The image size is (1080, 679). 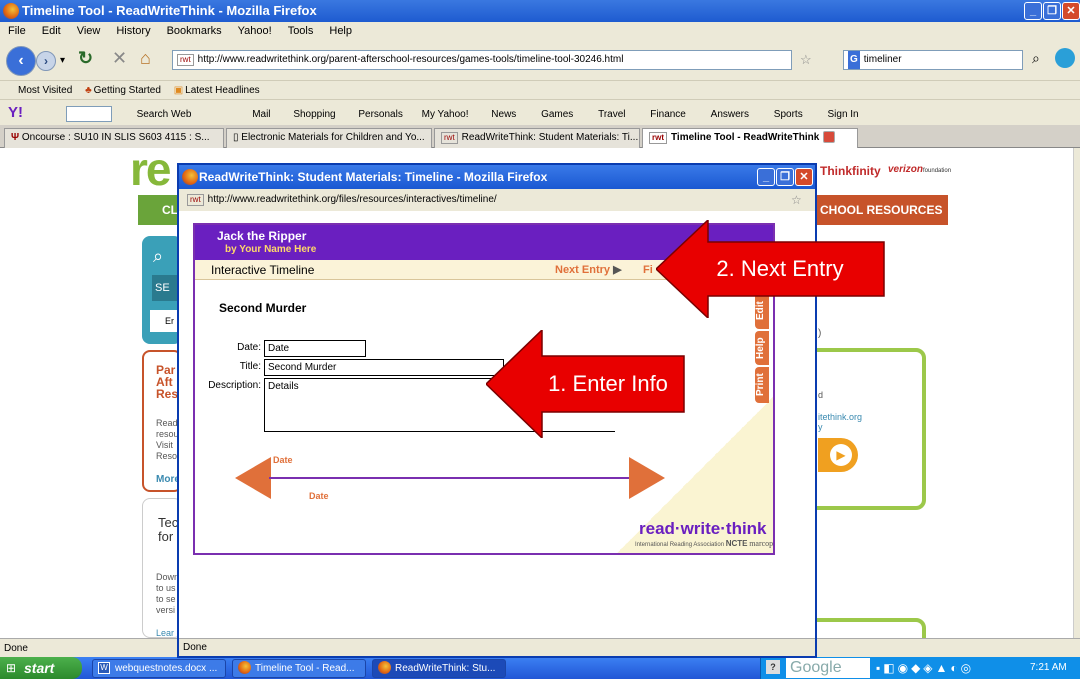 What do you see at coordinates (925, 668) in the screenshot?
I see `tray-icons: ▪◧◉◆◈▲◐◎` at bounding box center [925, 668].